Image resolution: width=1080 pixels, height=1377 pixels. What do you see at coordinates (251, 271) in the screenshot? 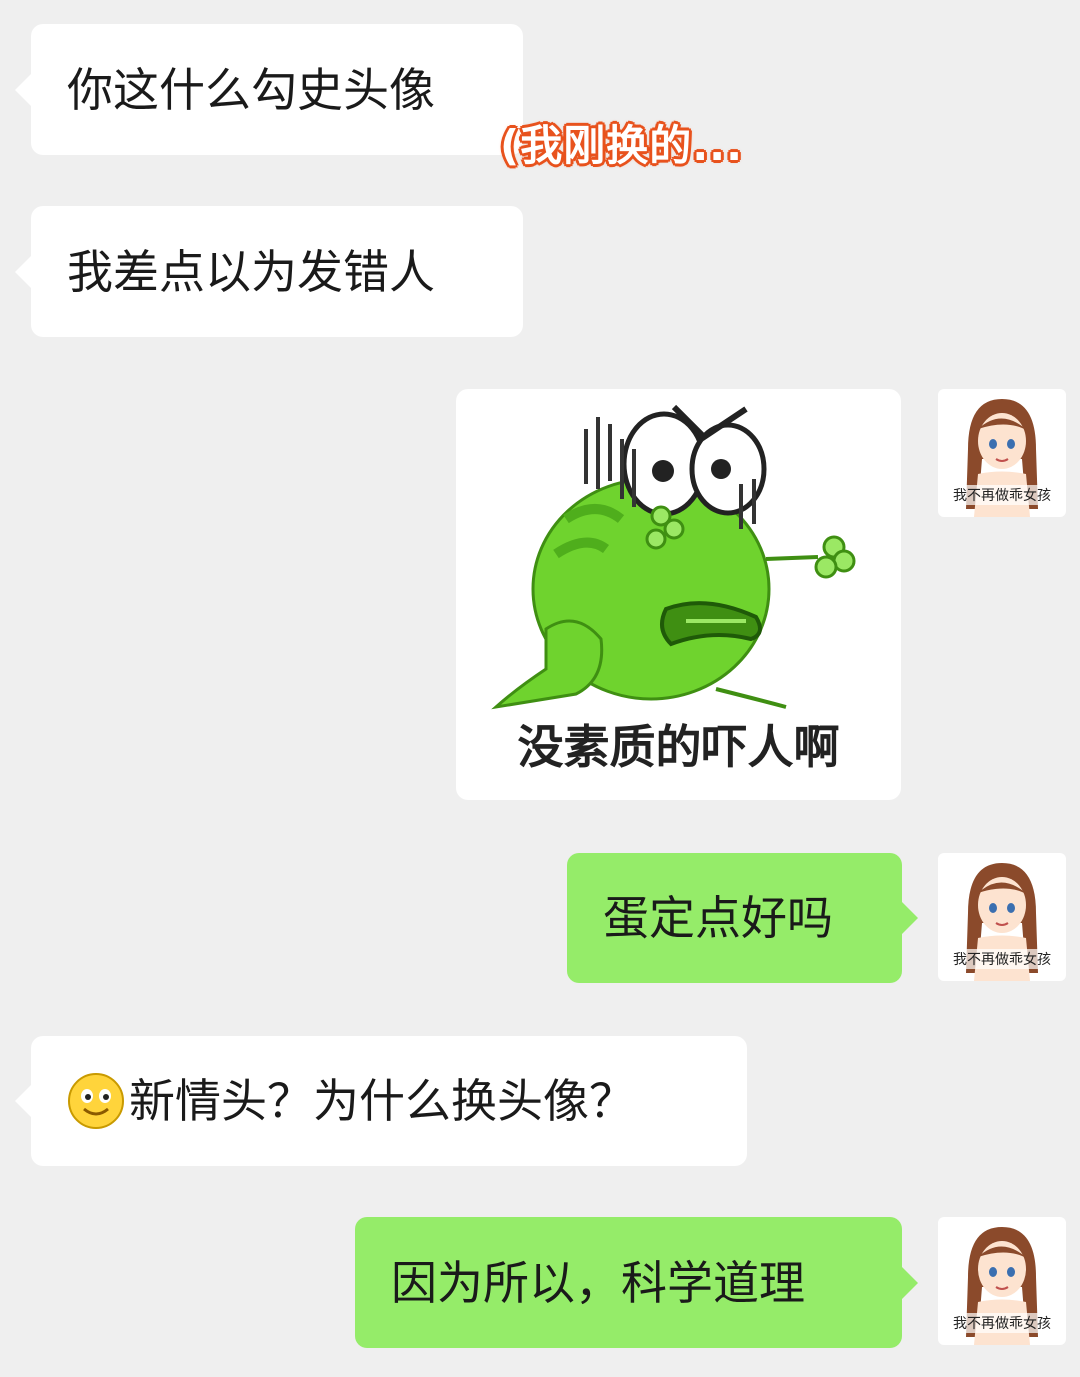
I see `message-text: 我差点以为发错人` at bounding box center [251, 271].